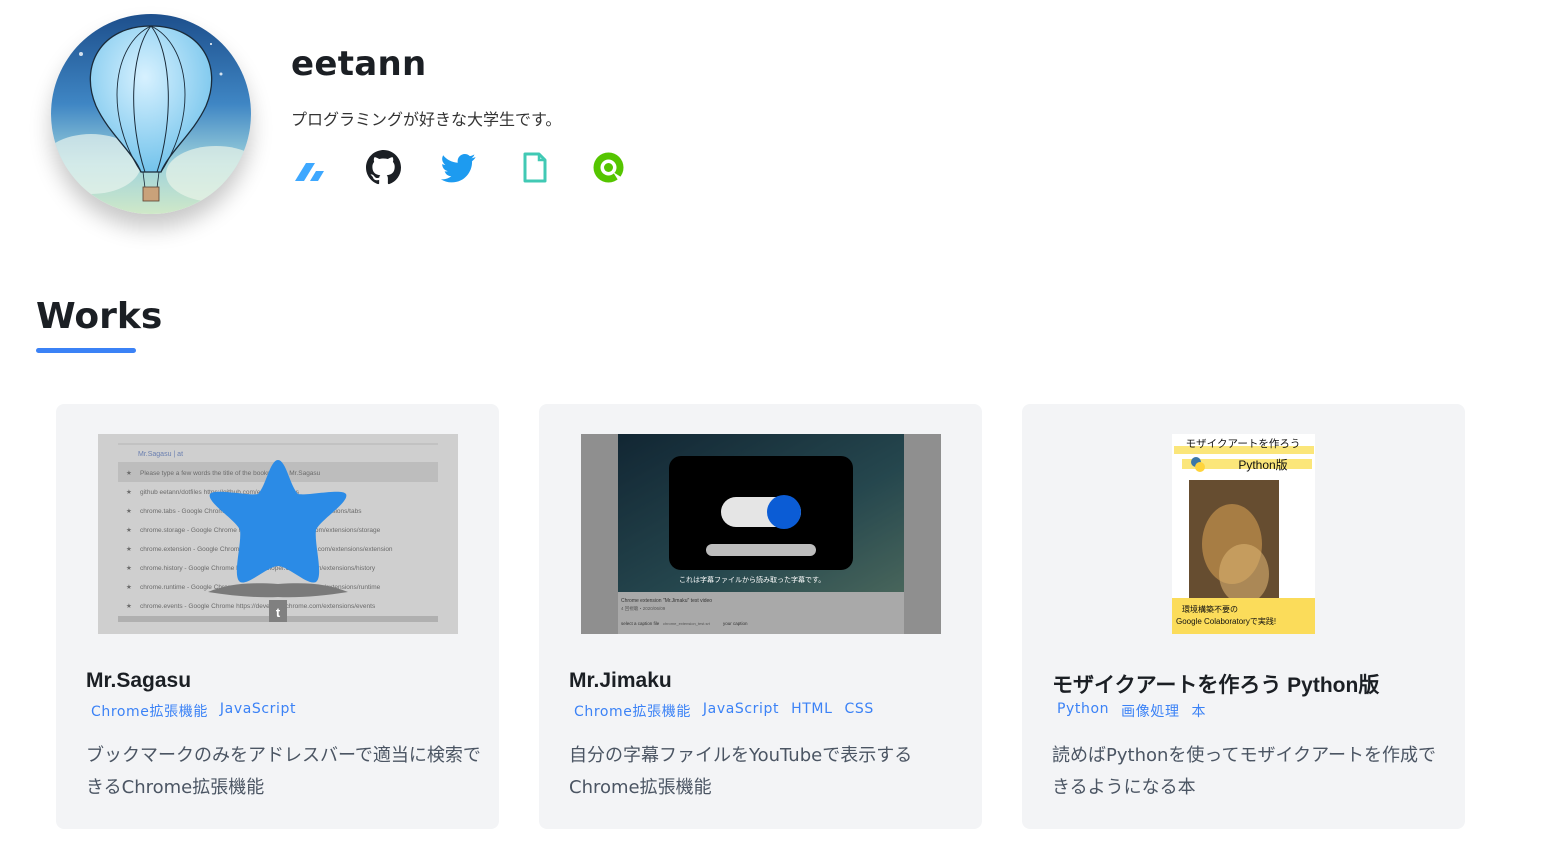 The image size is (1544, 852). Describe the element at coordinates (138, 681) in the screenshot. I see `work-title: Mr.Sagasu` at that location.